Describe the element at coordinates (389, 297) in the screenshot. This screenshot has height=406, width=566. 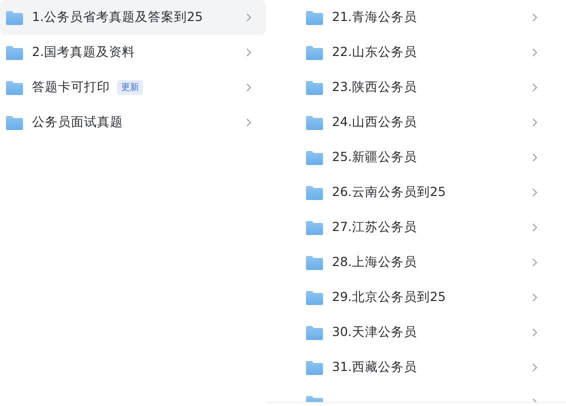
I see `folder-name: 29.北京公务员到25` at that location.